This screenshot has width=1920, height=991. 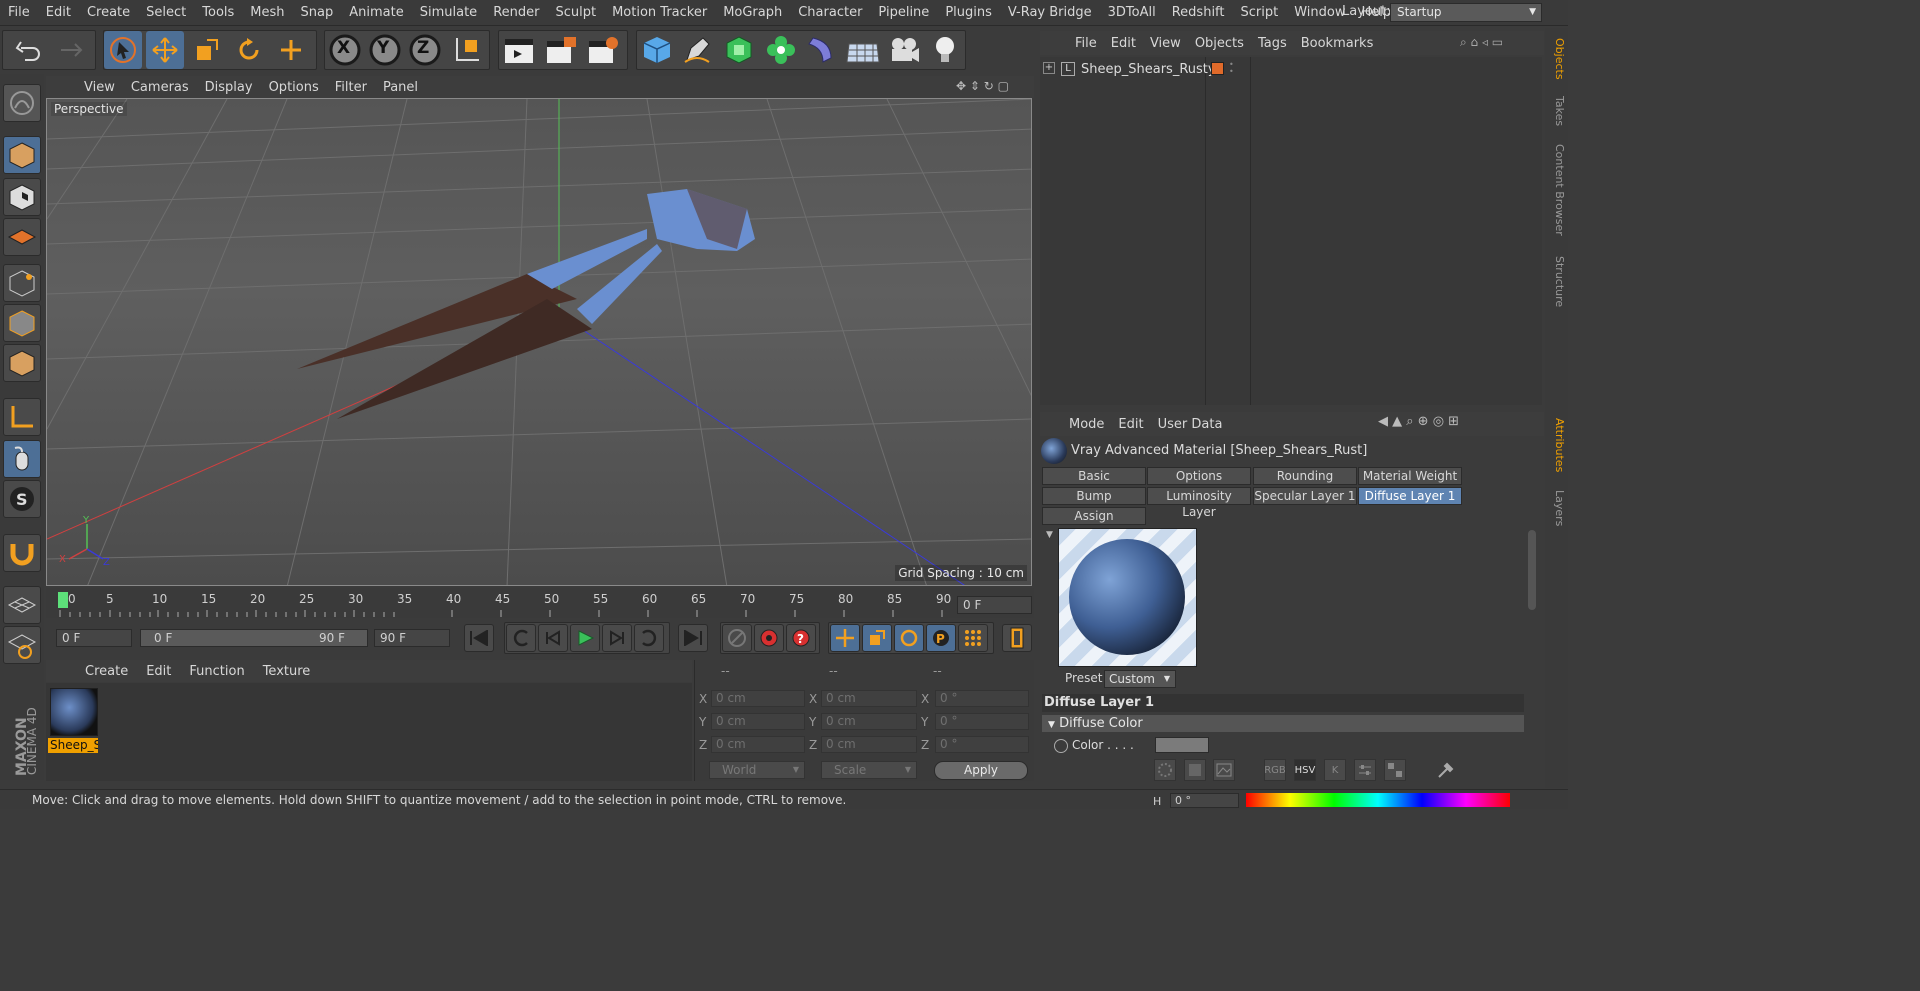 What do you see at coordinates (973, 638) in the screenshot?
I see `key-pla-button` at bounding box center [973, 638].